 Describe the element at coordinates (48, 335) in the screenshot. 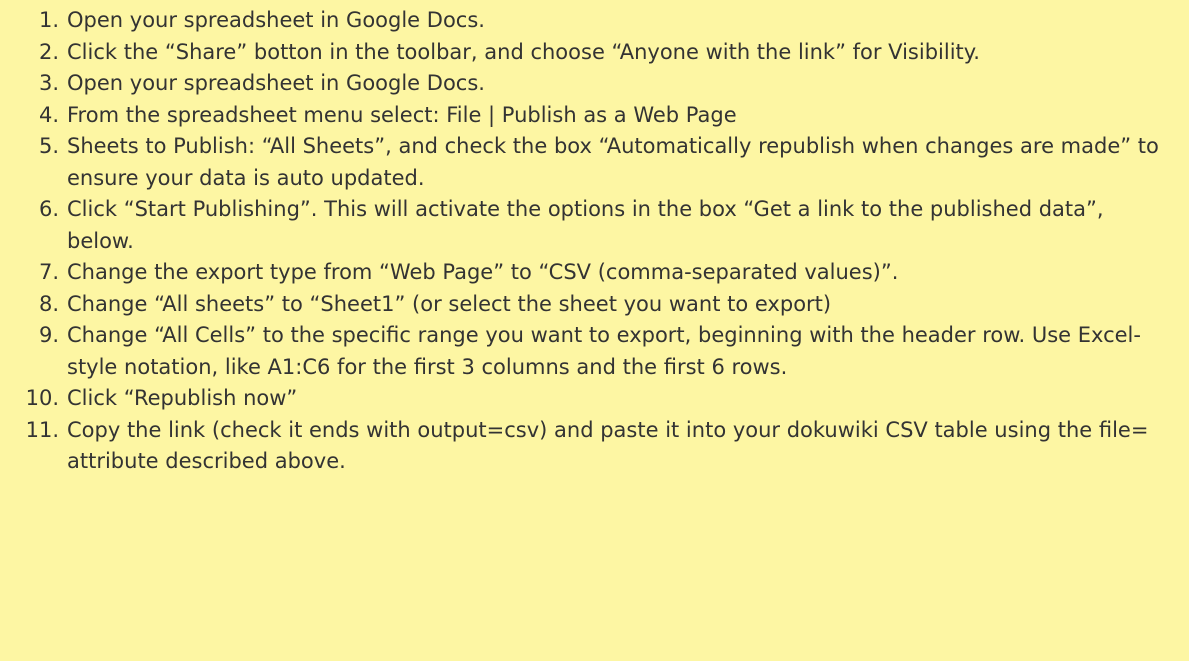

I see `item-number: 9.` at that location.